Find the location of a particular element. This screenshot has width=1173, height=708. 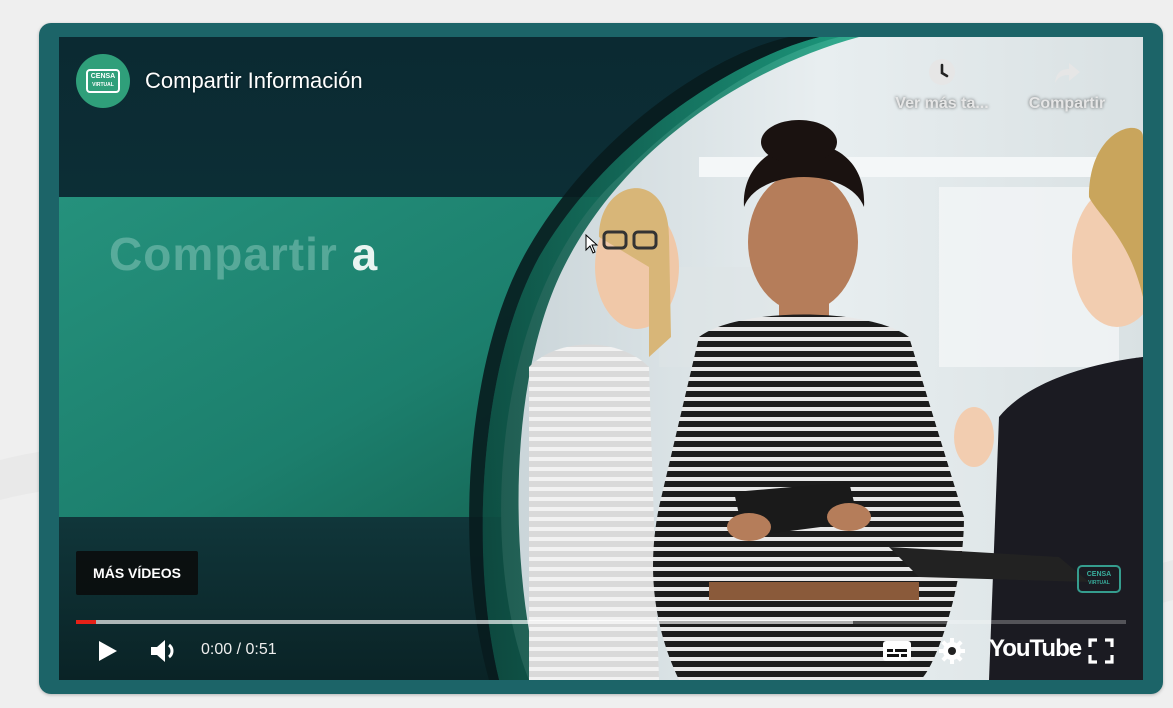

mouse-cursor is located at coordinates (592, 244).